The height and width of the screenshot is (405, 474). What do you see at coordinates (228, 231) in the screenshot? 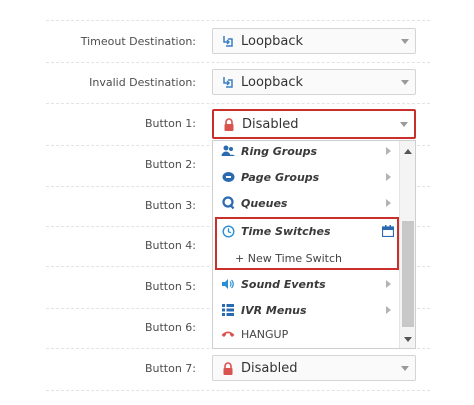
I see `time-switch-icon` at bounding box center [228, 231].